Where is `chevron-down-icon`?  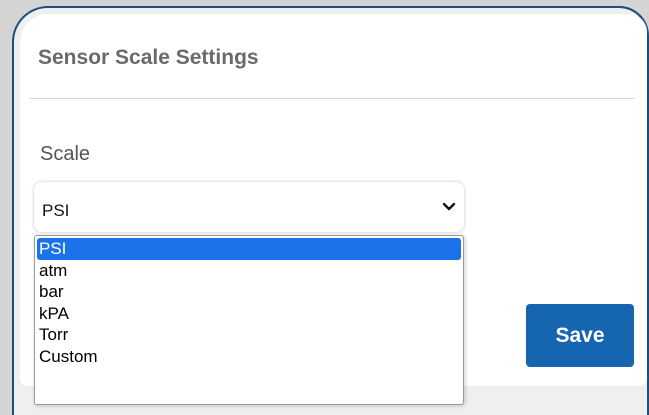
chevron-down-icon is located at coordinates (449, 206).